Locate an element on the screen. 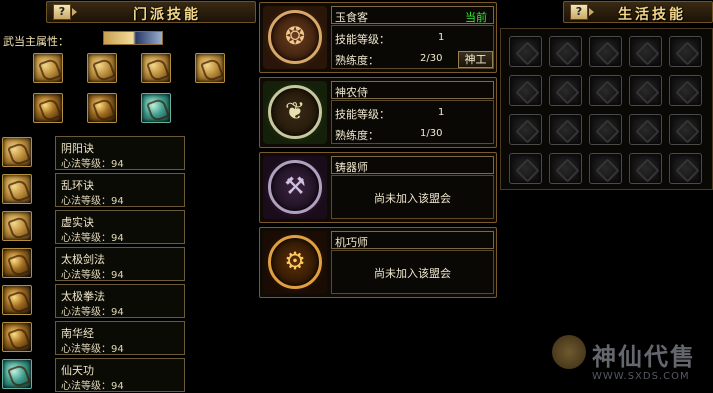 The image size is (713, 393). profession-card-smith: ⚒ 铸器师 尚未加入该盟会 is located at coordinates (378, 187).